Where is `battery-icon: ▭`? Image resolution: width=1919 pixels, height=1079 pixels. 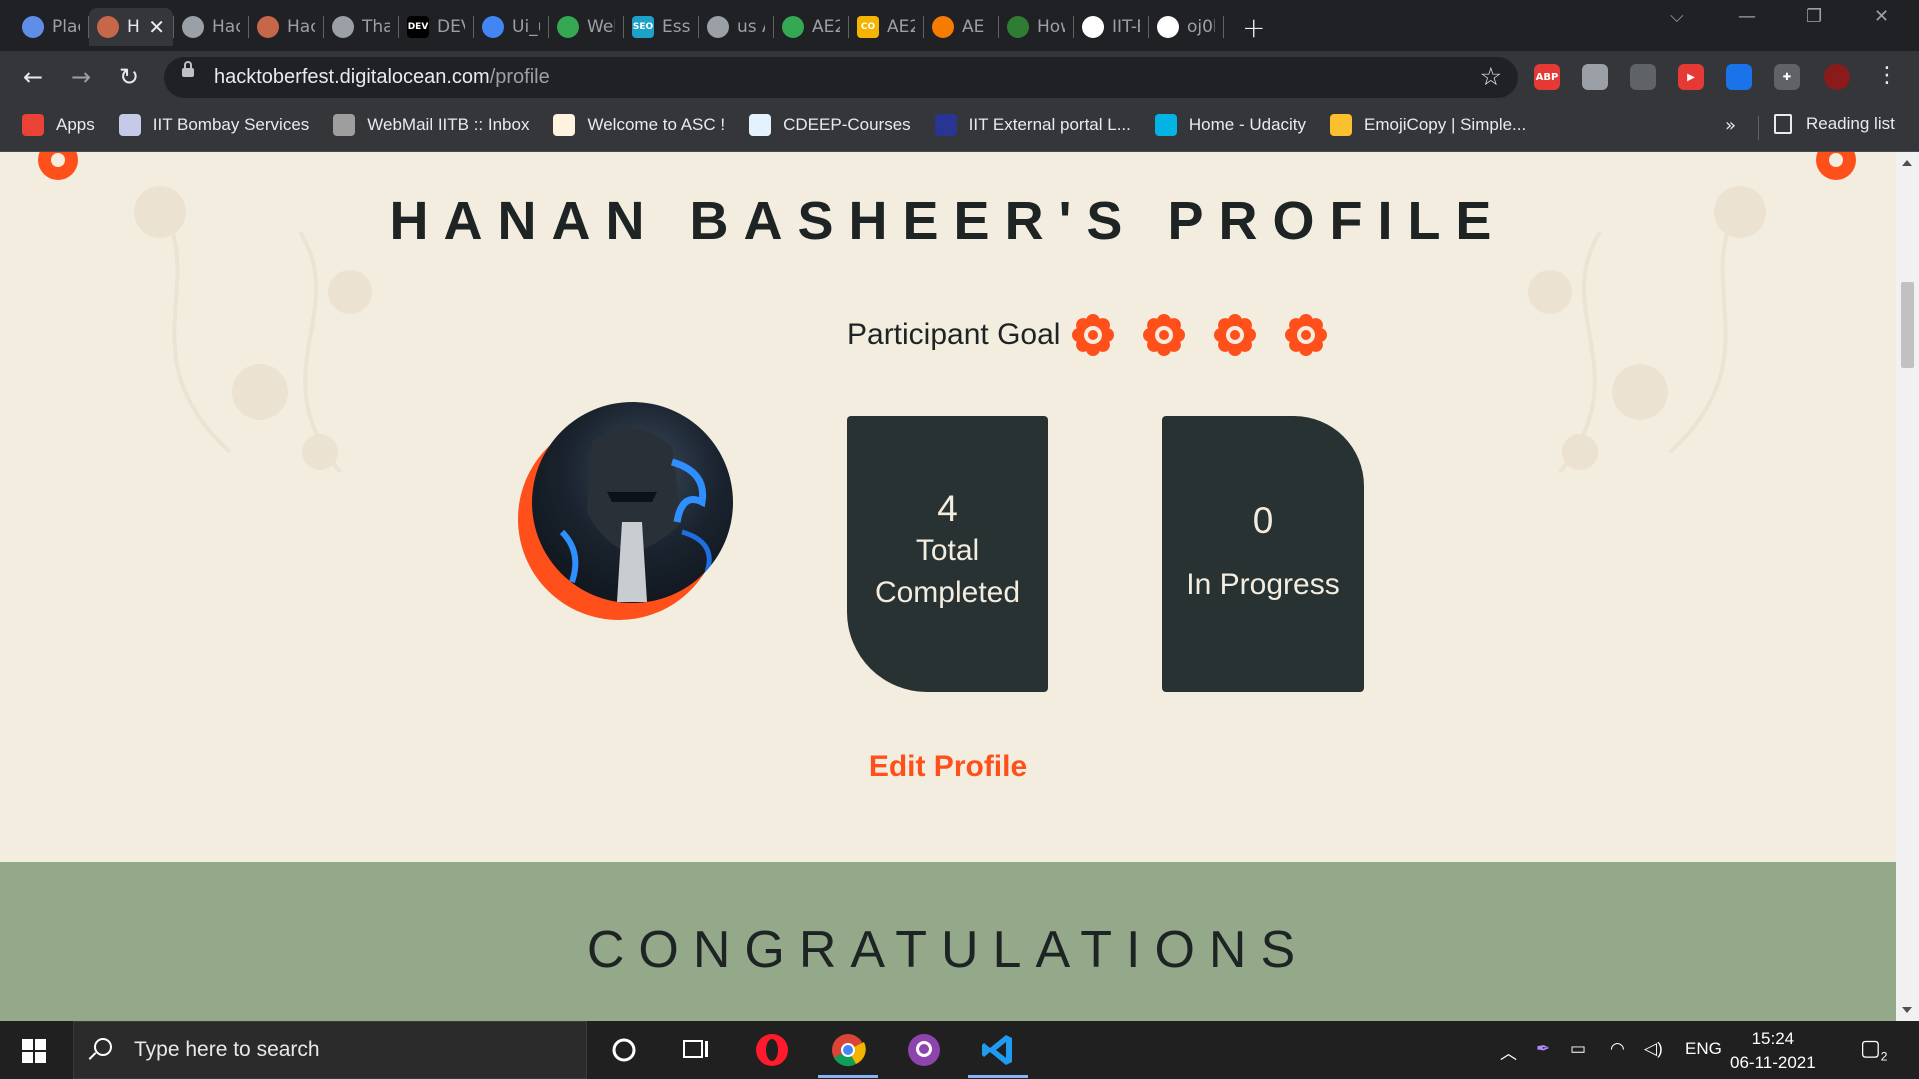 battery-icon: ▭ is located at coordinates (1578, 1049).